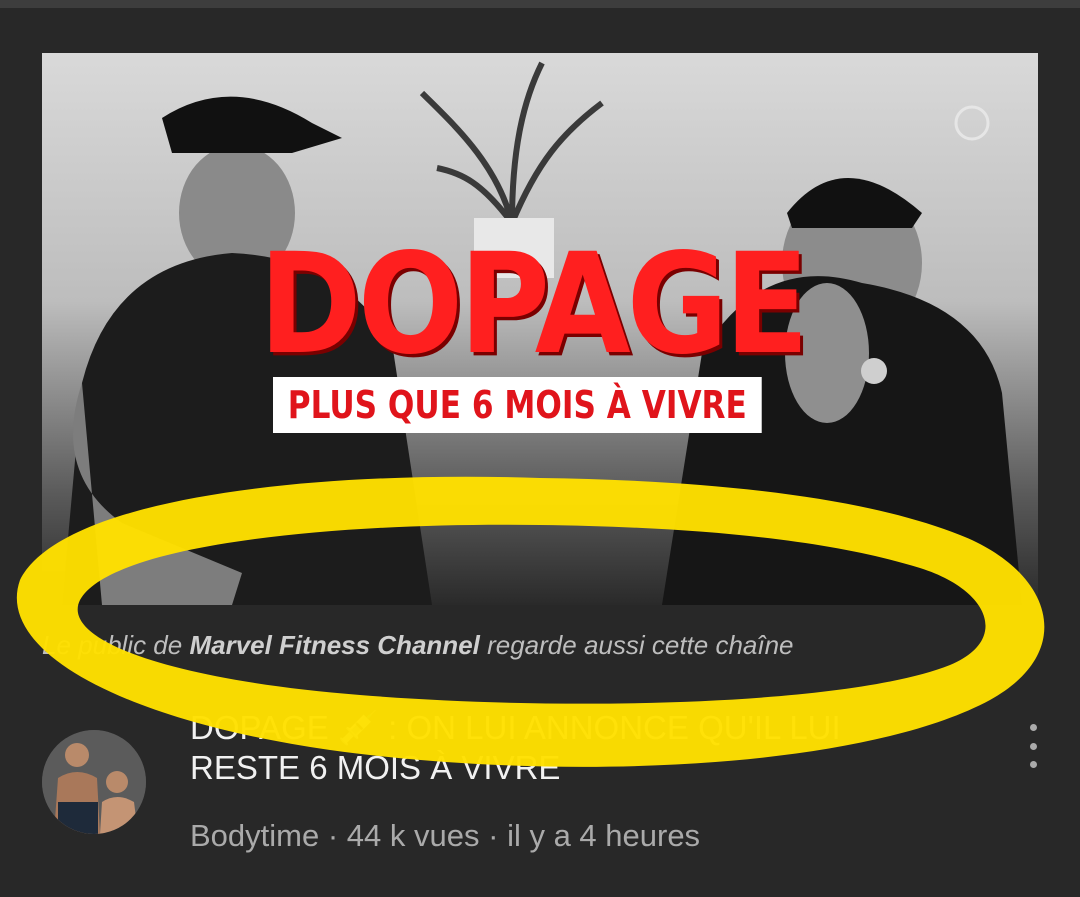  What do you see at coordinates (636, 645) in the screenshot?
I see `context-suffix: regarde aussi cette chaîne` at bounding box center [636, 645].